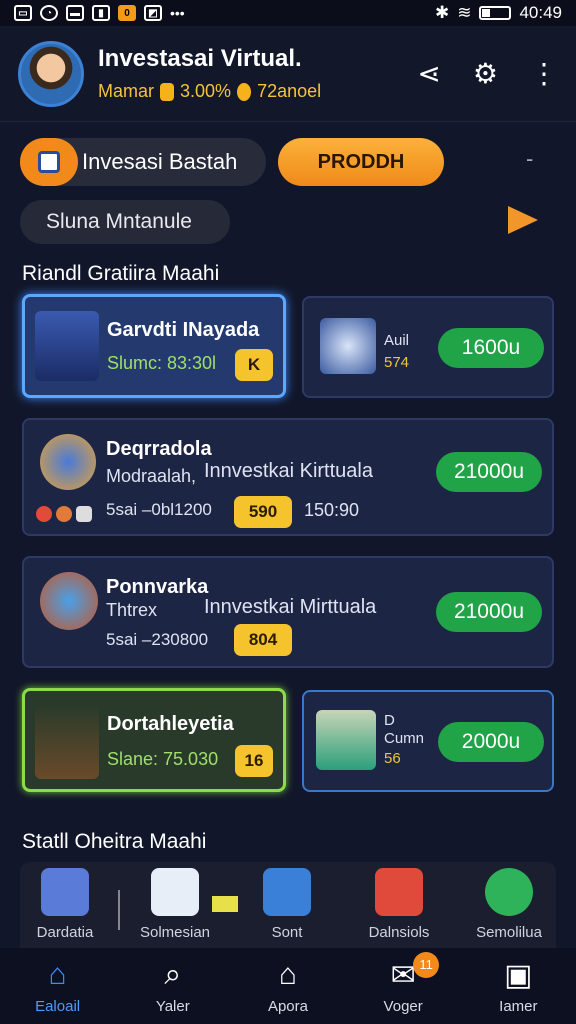 This screenshot has width=576, height=1024. What do you see at coordinates (159, 449) in the screenshot?
I see `card-title: Deqrradola` at bounding box center [159, 449].